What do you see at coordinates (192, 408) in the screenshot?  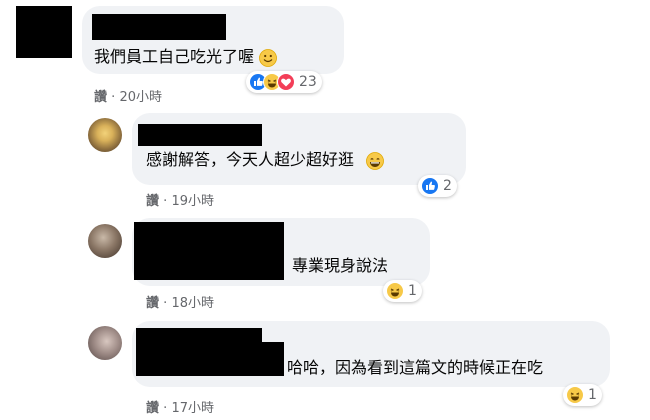 I see `timestamp: 17小時` at bounding box center [192, 408].